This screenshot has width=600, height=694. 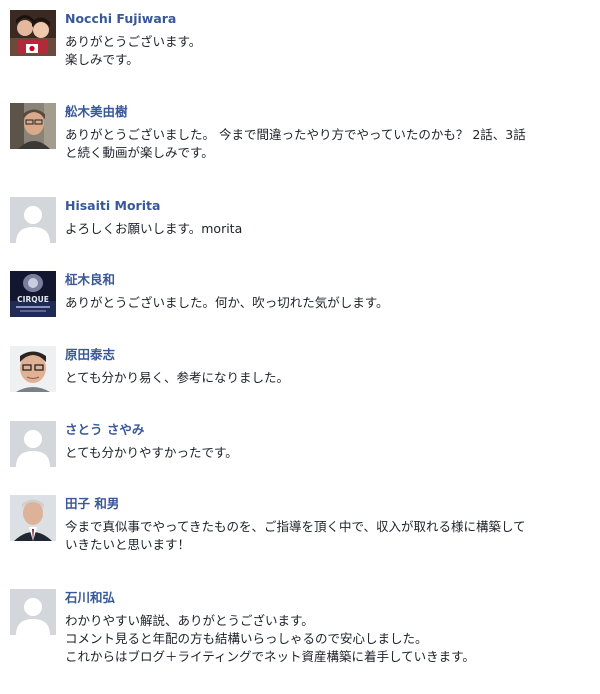 What do you see at coordinates (90, 355) in the screenshot?
I see `comment-author: 原田泰志` at bounding box center [90, 355].